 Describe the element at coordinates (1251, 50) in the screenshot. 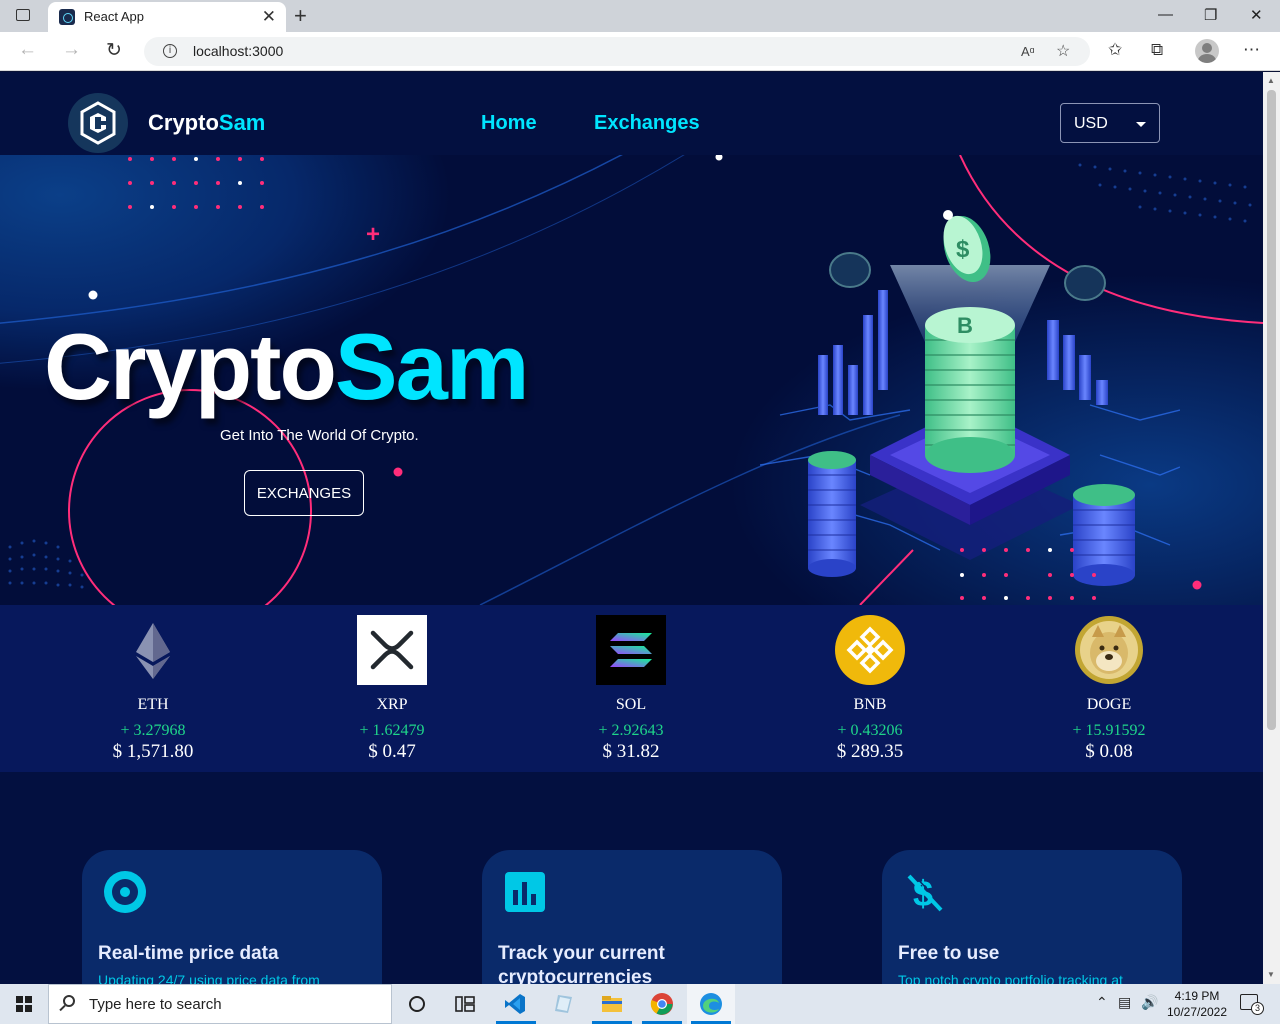

I see `more-menu-icon: ⋯` at that location.